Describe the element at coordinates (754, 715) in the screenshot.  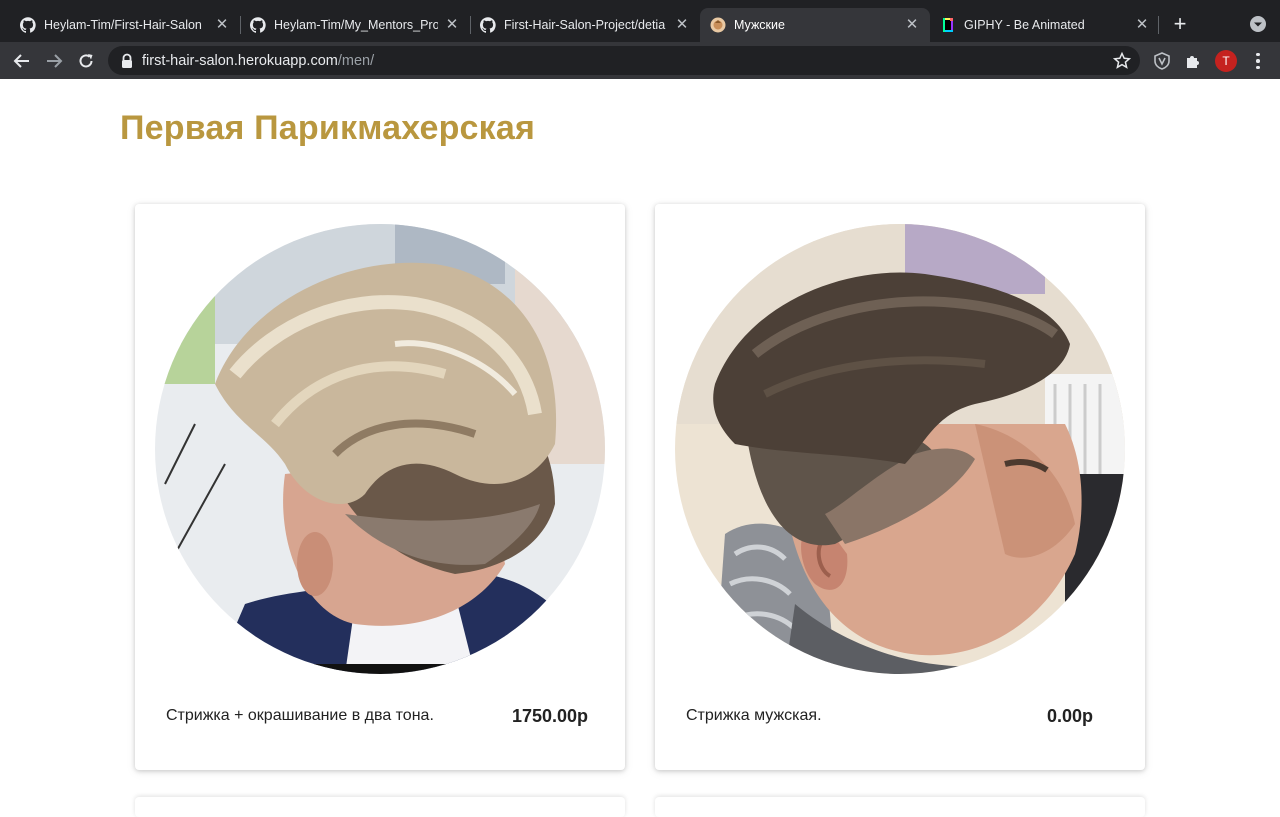
I see `service-name: Стрижка мужская.` at that location.